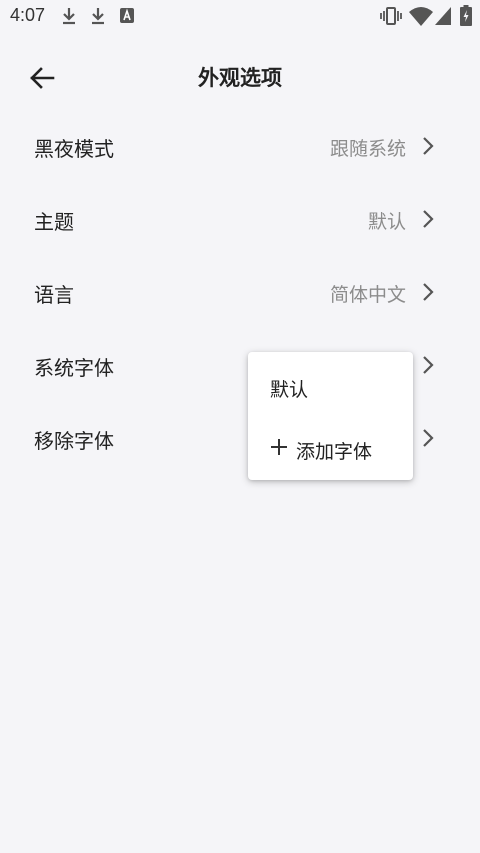  I want to click on vibrate-icon, so click(391, 16).